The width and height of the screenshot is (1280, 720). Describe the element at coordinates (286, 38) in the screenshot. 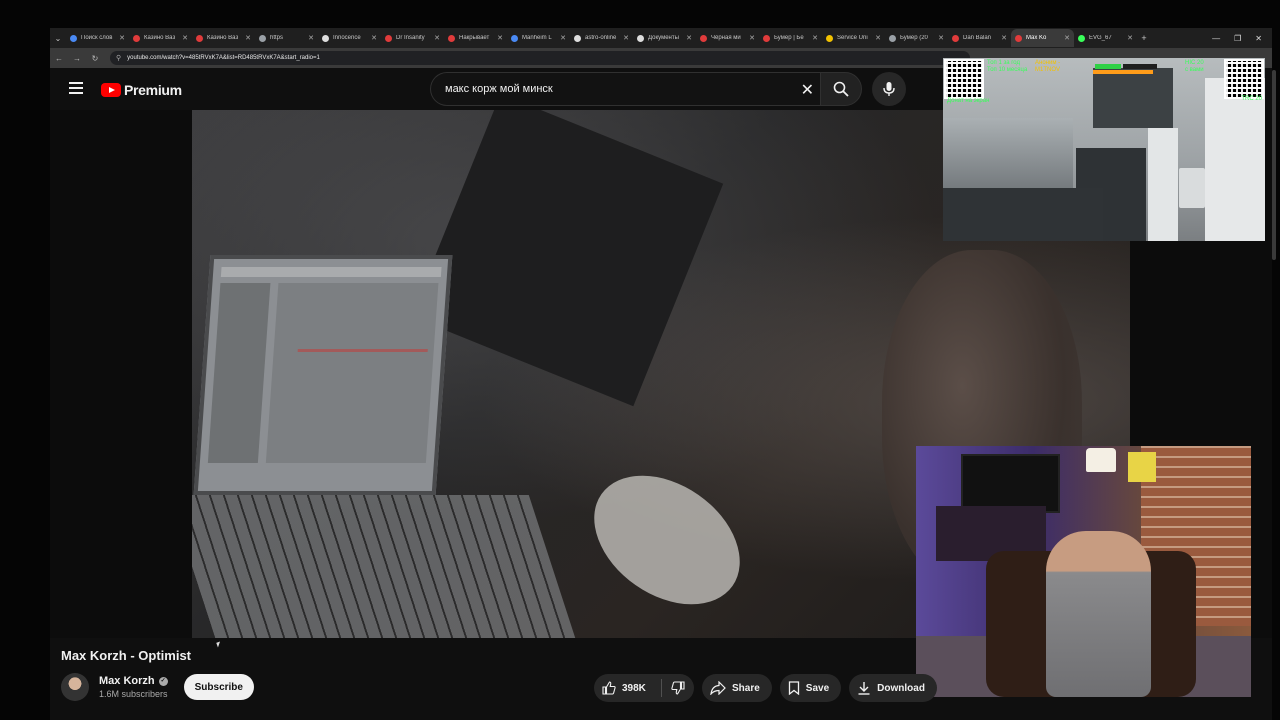

I see `browser-tab: https ✕` at that location.